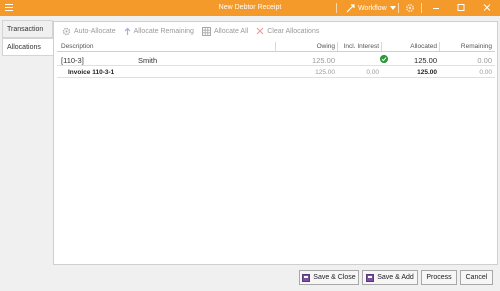  What do you see at coordinates (260, 31) in the screenshot?
I see `clear-x-icon` at bounding box center [260, 31].